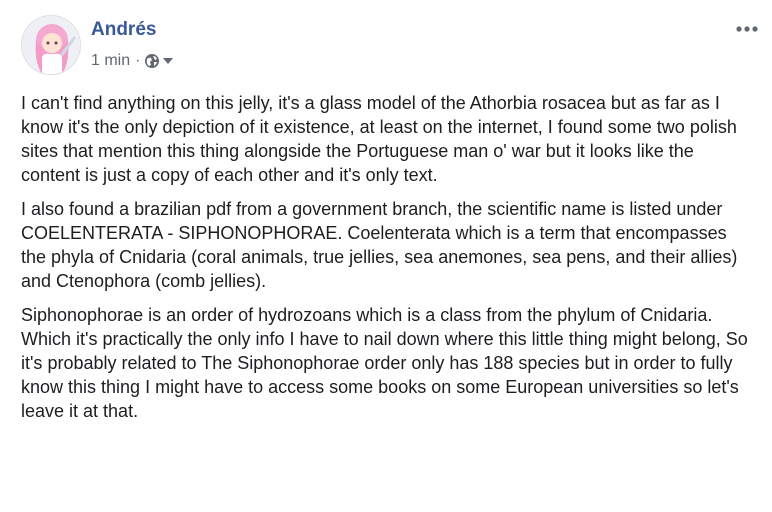 The height and width of the screenshot is (512, 772). I want to click on avatar, so click(51, 45).